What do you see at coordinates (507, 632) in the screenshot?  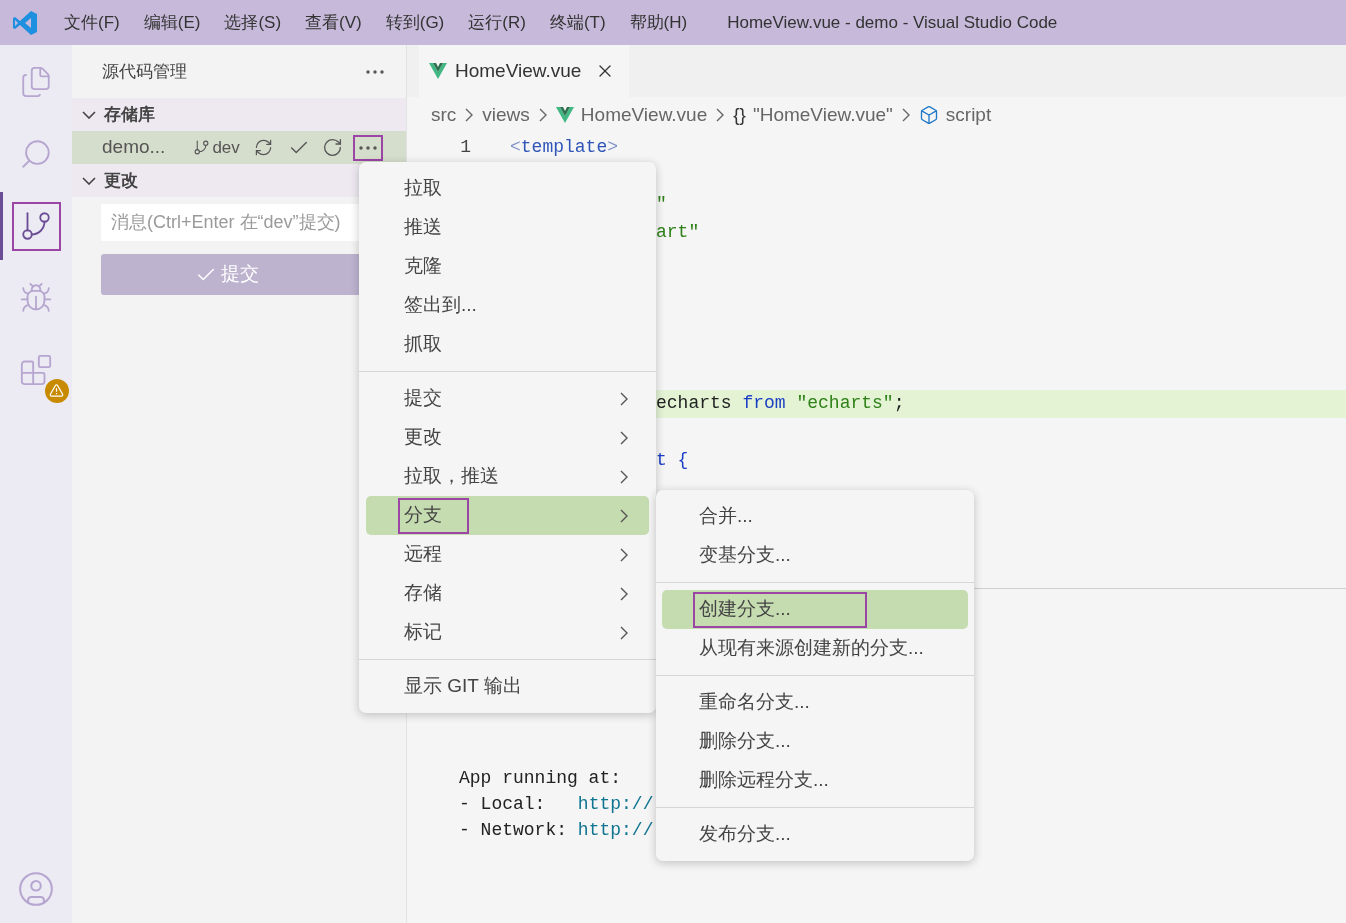 I see `menu-item: 标记` at bounding box center [507, 632].